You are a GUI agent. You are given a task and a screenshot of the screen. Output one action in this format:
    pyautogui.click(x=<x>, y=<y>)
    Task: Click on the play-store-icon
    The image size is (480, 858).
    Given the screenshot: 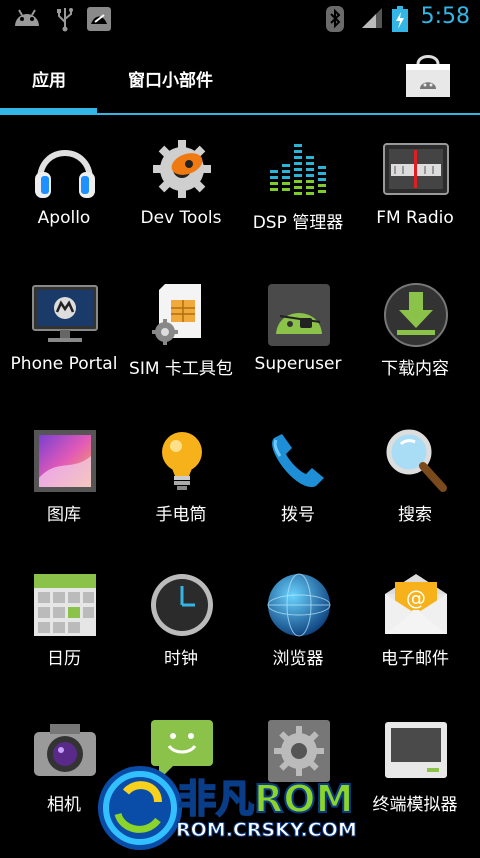 What is the action you would take?
    pyautogui.click(x=428, y=75)
    